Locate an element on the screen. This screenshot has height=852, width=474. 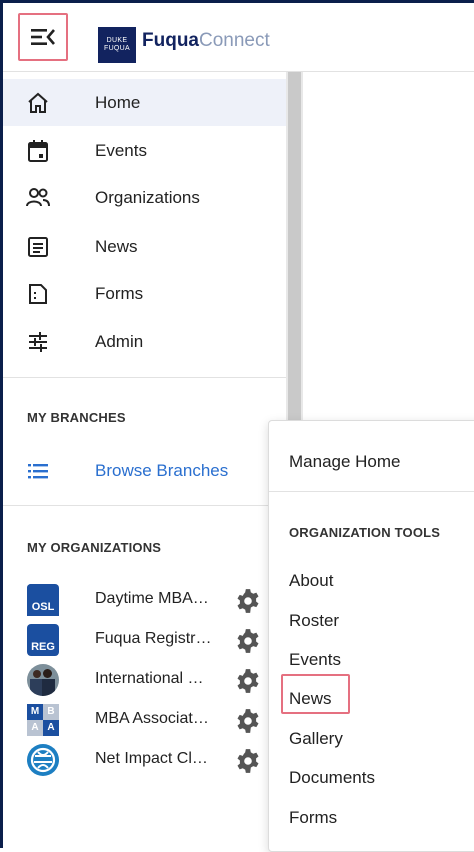
sidebar-item-home: Home is located at coordinates (144, 102).